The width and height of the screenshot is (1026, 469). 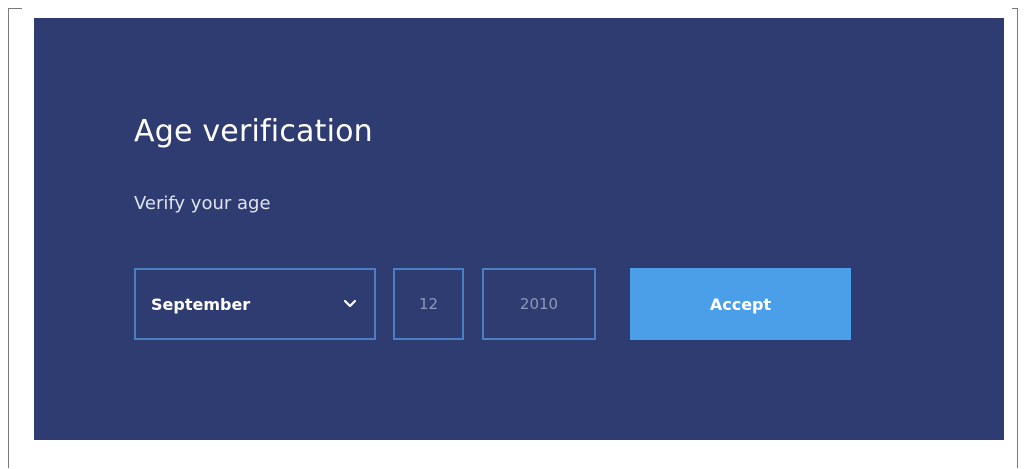 I want to click on modal-title: Age verification, so click(x=253, y=131).